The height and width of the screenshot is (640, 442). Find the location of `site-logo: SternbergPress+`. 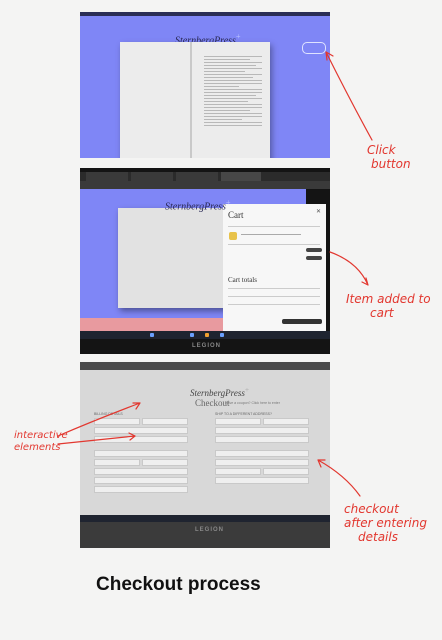

site-logo: SternbergPress+ is located at coordinates (198, 205).